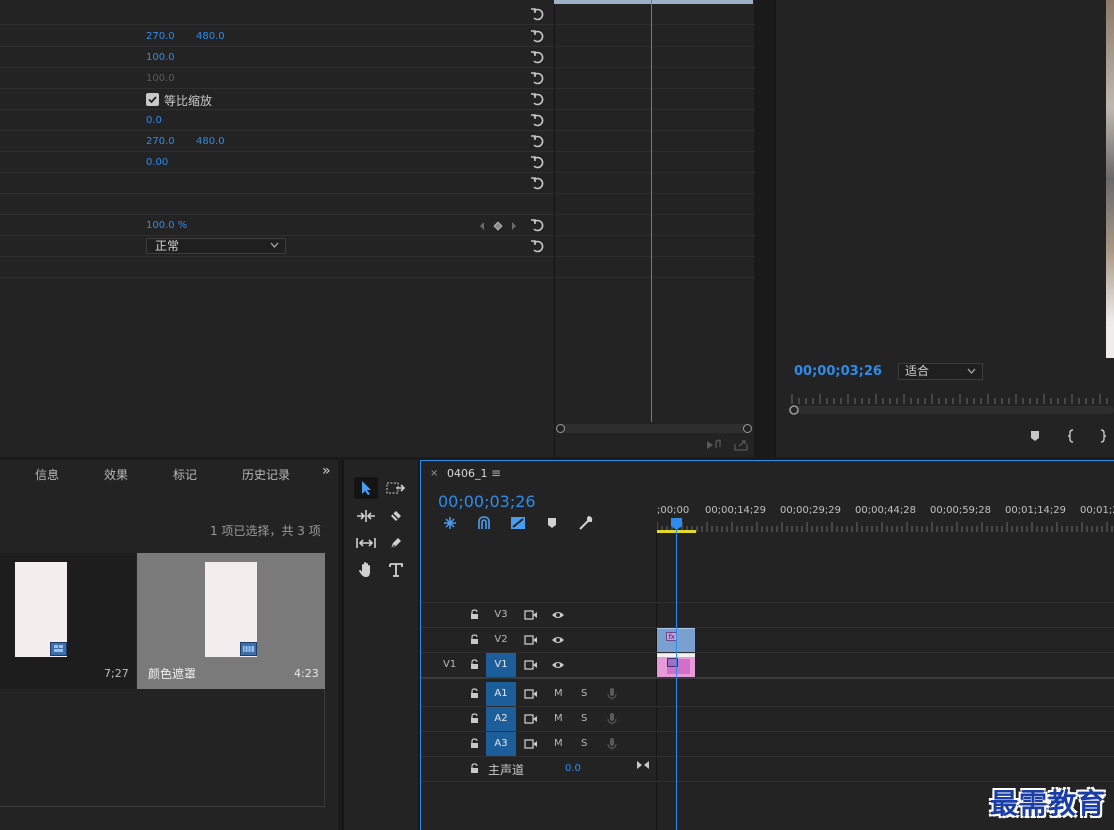  What do you see at coordinates (231, 621) in the screenshot?
I see `project-item-selected: 颜色遮罩 4:23` at bounding box center [231, 621].